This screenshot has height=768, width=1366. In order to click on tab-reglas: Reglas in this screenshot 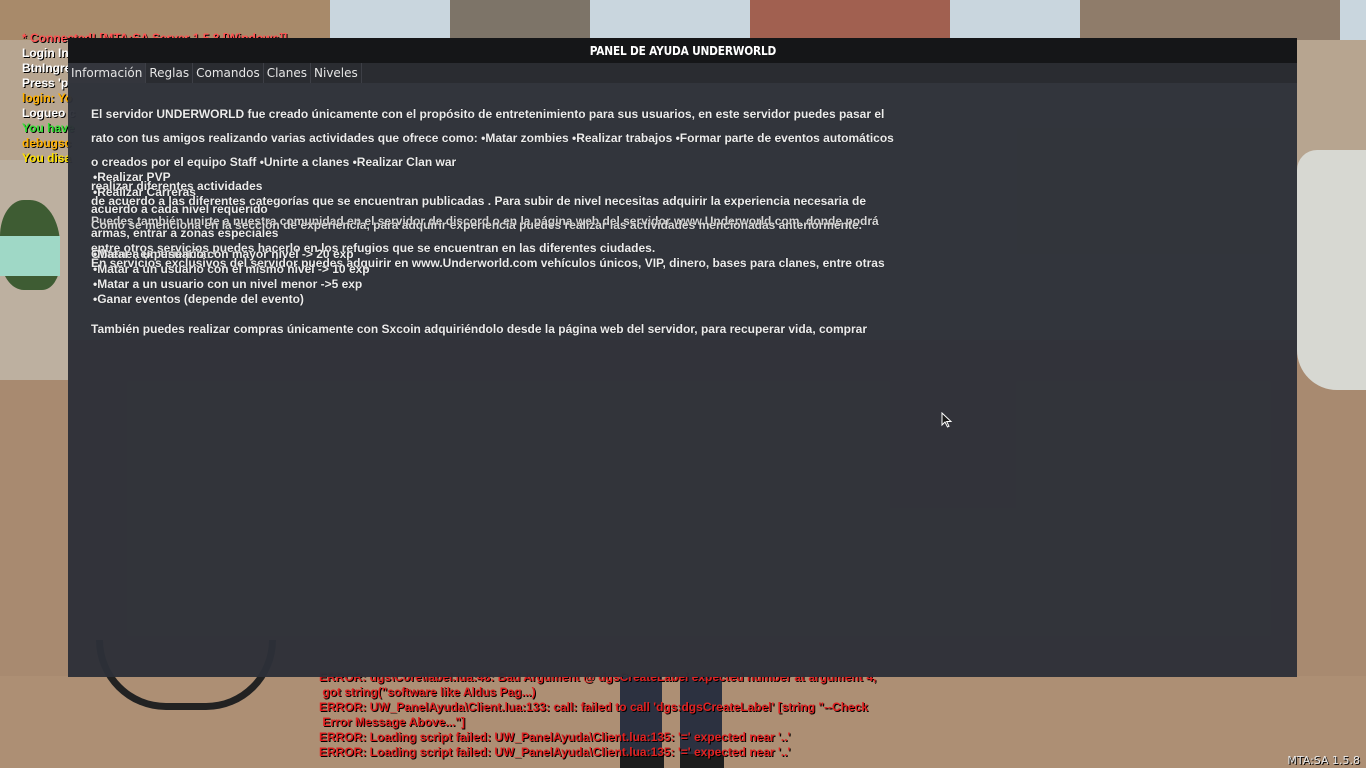, I will do `click(170, 73)`.